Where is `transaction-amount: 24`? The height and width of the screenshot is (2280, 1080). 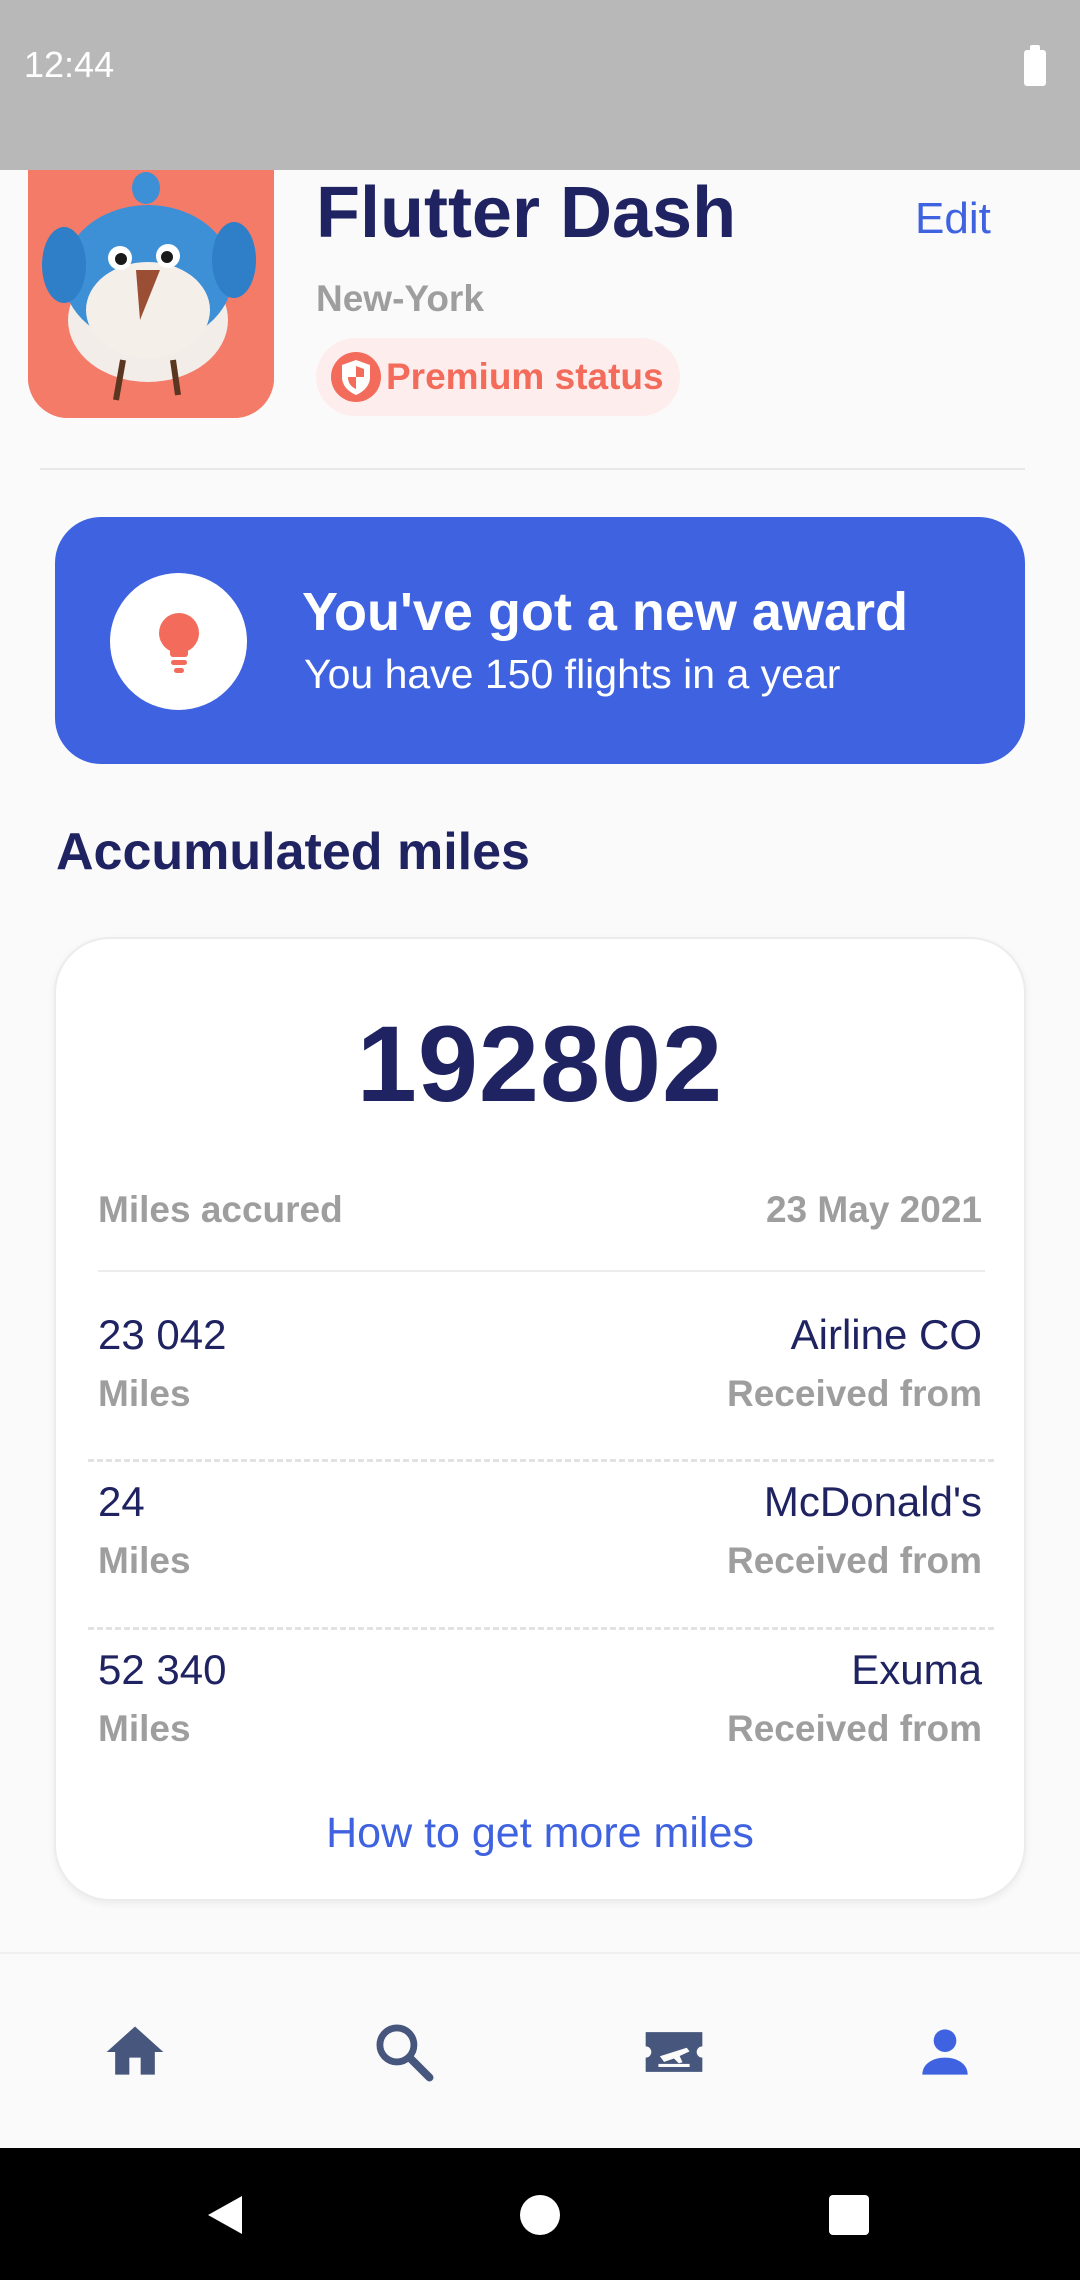
transaction-amount: 24 is located at coordinates (121, 1501).